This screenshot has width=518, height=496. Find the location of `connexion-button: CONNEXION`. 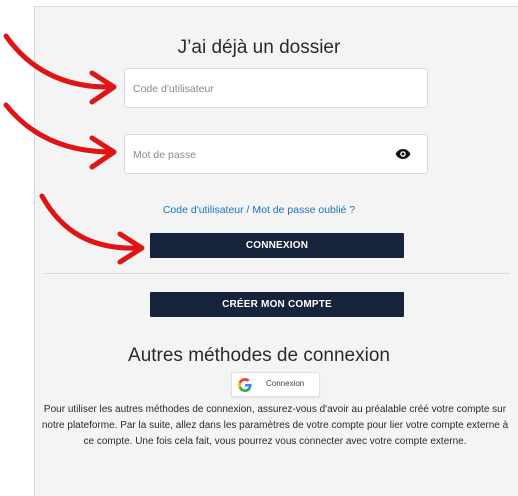

connexion-button: CONNEXION is located at coordinates (277, 245).